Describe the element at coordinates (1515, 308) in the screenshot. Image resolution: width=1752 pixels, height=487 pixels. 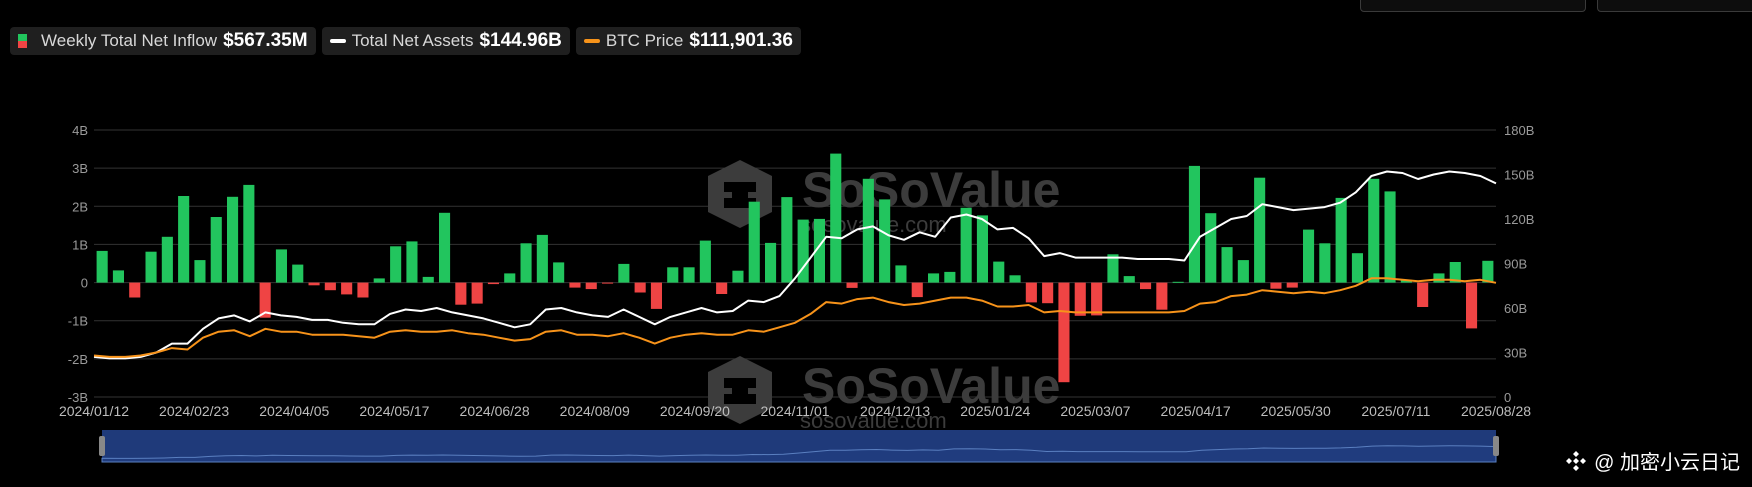
I see `y-right-tick-label: 60B` at that location.